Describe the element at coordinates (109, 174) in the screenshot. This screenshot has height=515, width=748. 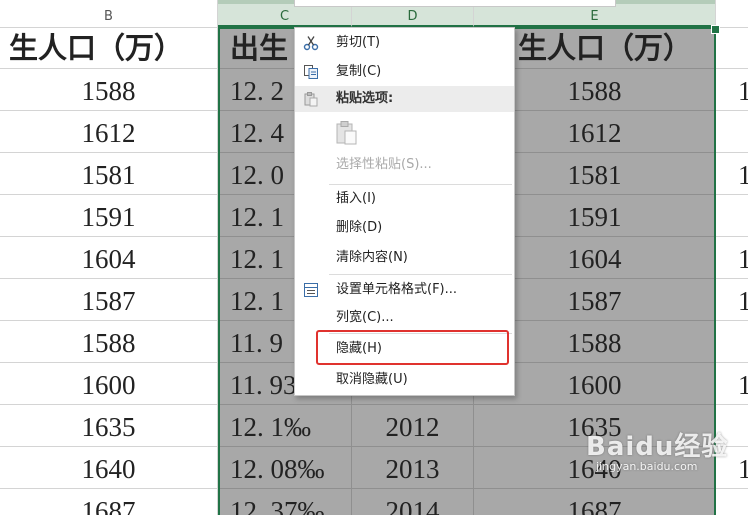
I see `cell-col-b: 1581` at that location.